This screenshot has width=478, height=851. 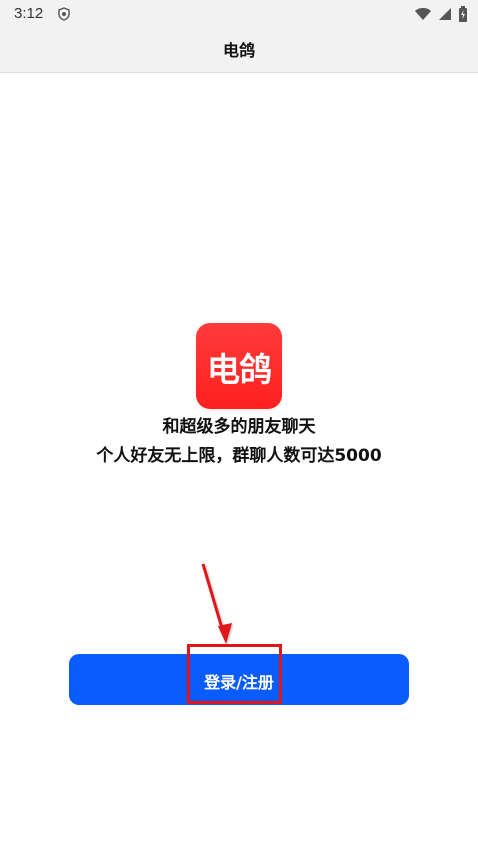 What do you see at coordinates (64, 14) in the screenshot?
I see `shield-icon` at bounding box center [64, 14].